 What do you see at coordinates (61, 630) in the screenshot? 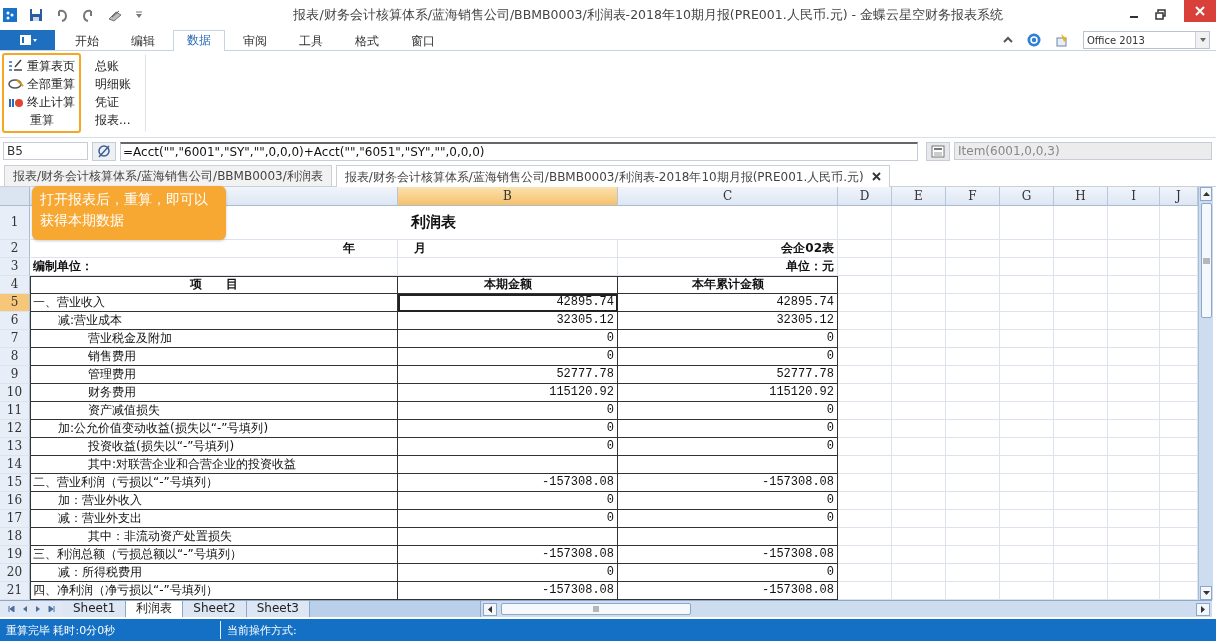
I see `status-message: 重算完毕 耗时:0分0秒` at bounding box center [61, 630].